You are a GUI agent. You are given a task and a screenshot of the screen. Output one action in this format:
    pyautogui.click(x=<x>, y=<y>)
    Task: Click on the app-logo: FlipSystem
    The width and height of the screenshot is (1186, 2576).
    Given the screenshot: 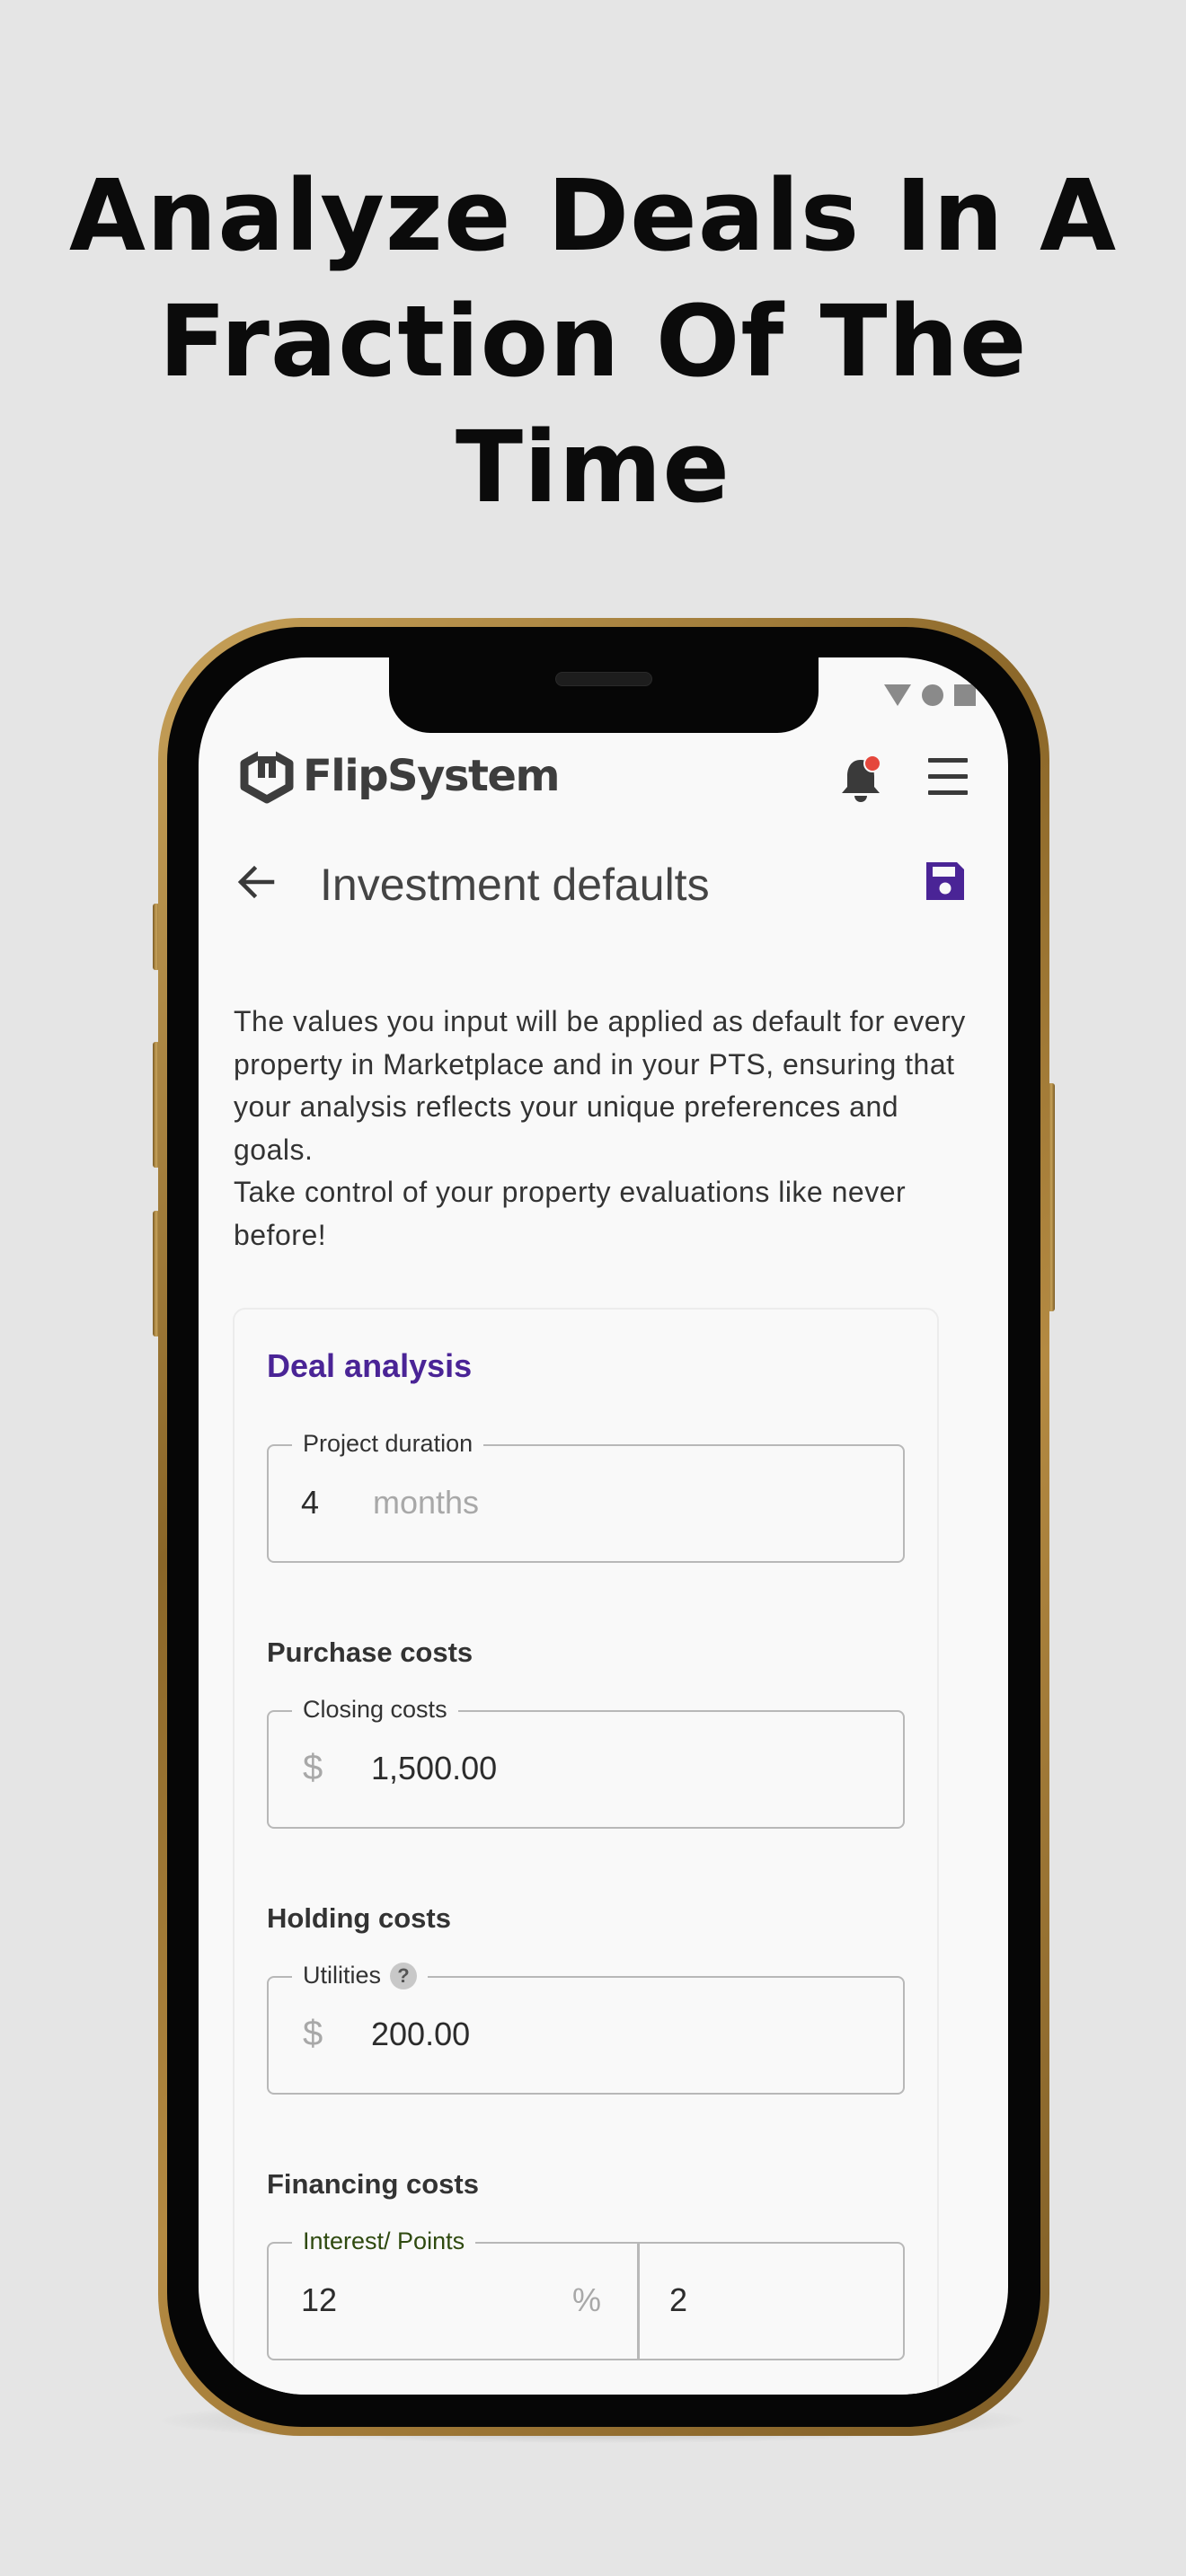 What is the action you would take?
    pyautogui.click(x=400, y=776)
    